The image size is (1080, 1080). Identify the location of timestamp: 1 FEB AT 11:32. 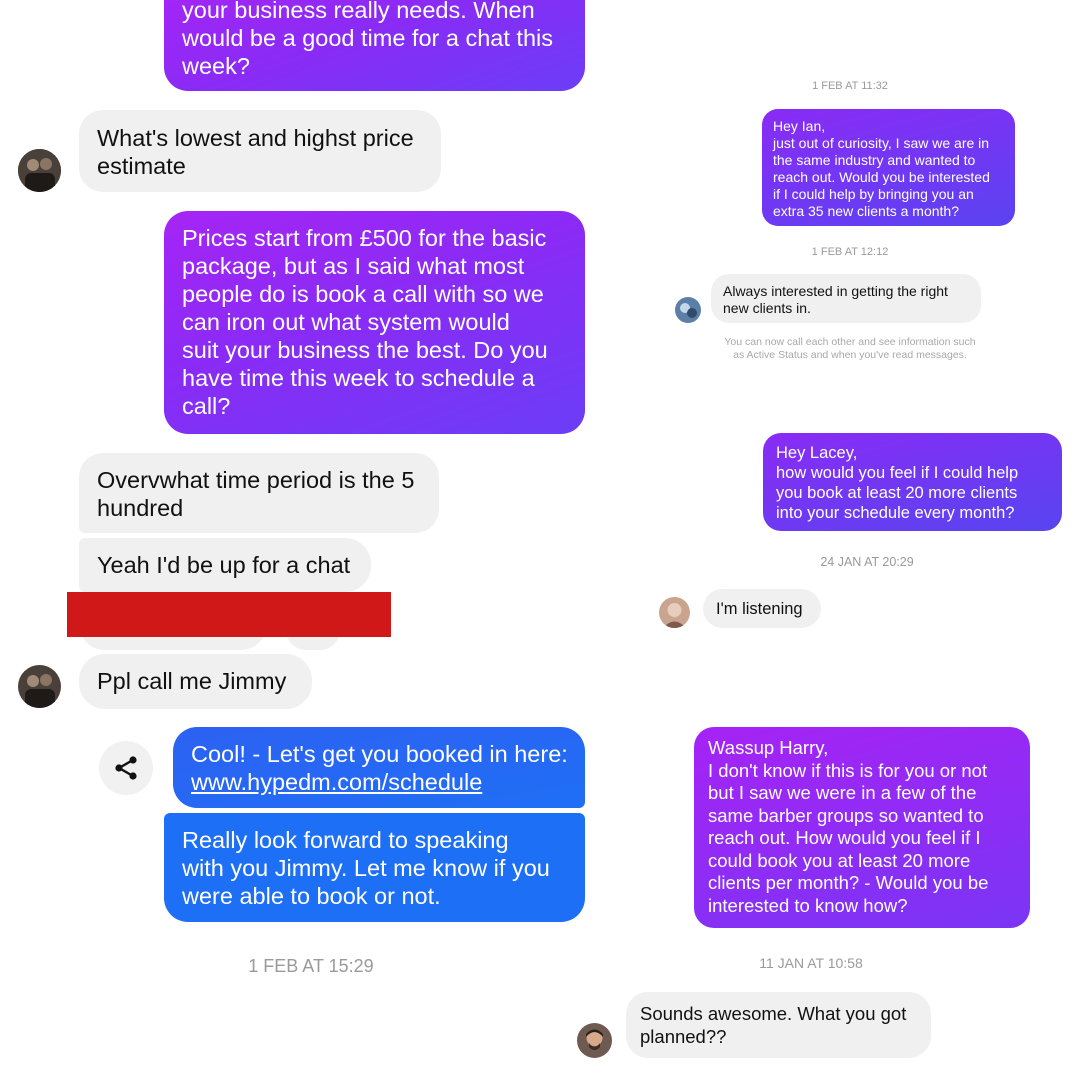
(850, 86).